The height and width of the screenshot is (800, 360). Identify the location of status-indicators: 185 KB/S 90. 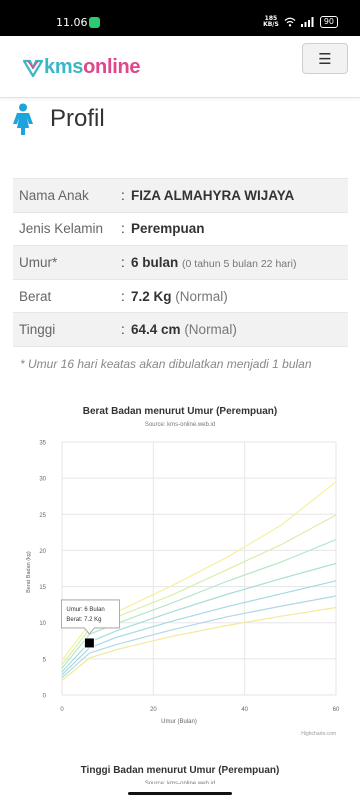
(300, 22).